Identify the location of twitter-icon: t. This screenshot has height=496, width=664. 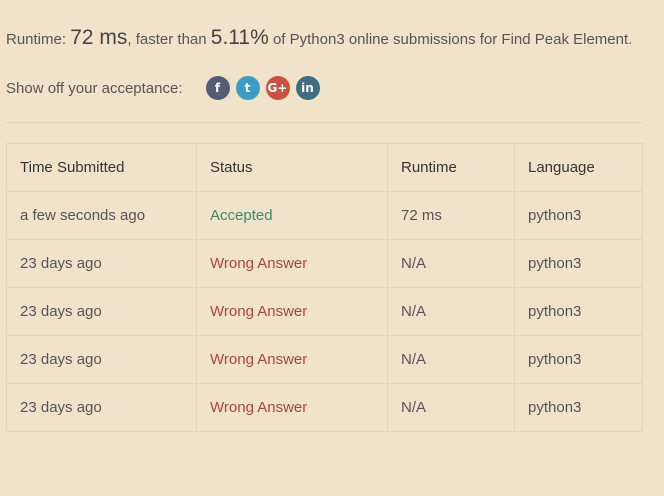
(247, 88).